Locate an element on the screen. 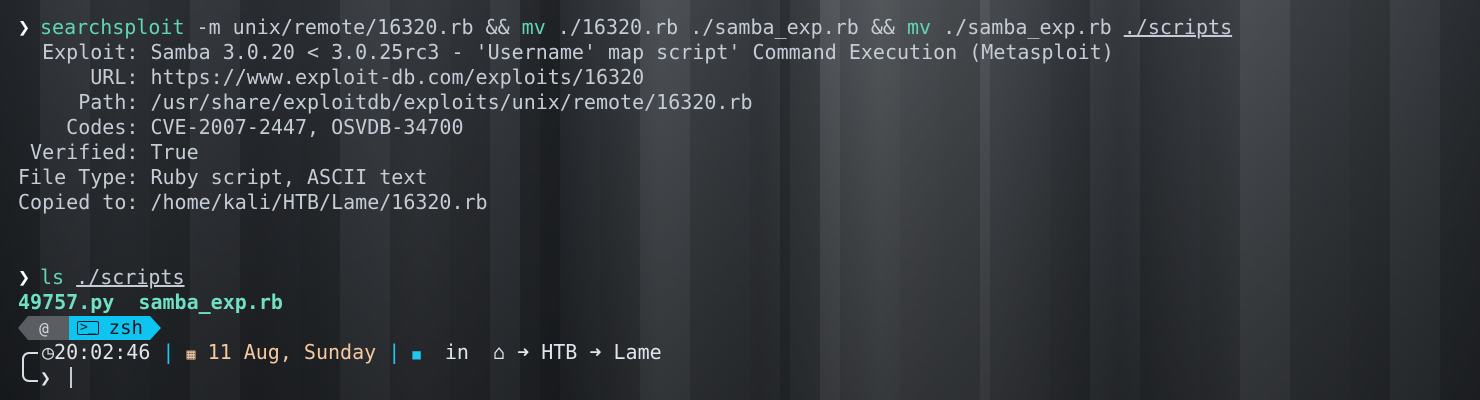 The image size is (1480, 400). output-copied-to: Copied to: /home/kali/HTB/Lame/16320.rb is located at coordinates (253, 202).